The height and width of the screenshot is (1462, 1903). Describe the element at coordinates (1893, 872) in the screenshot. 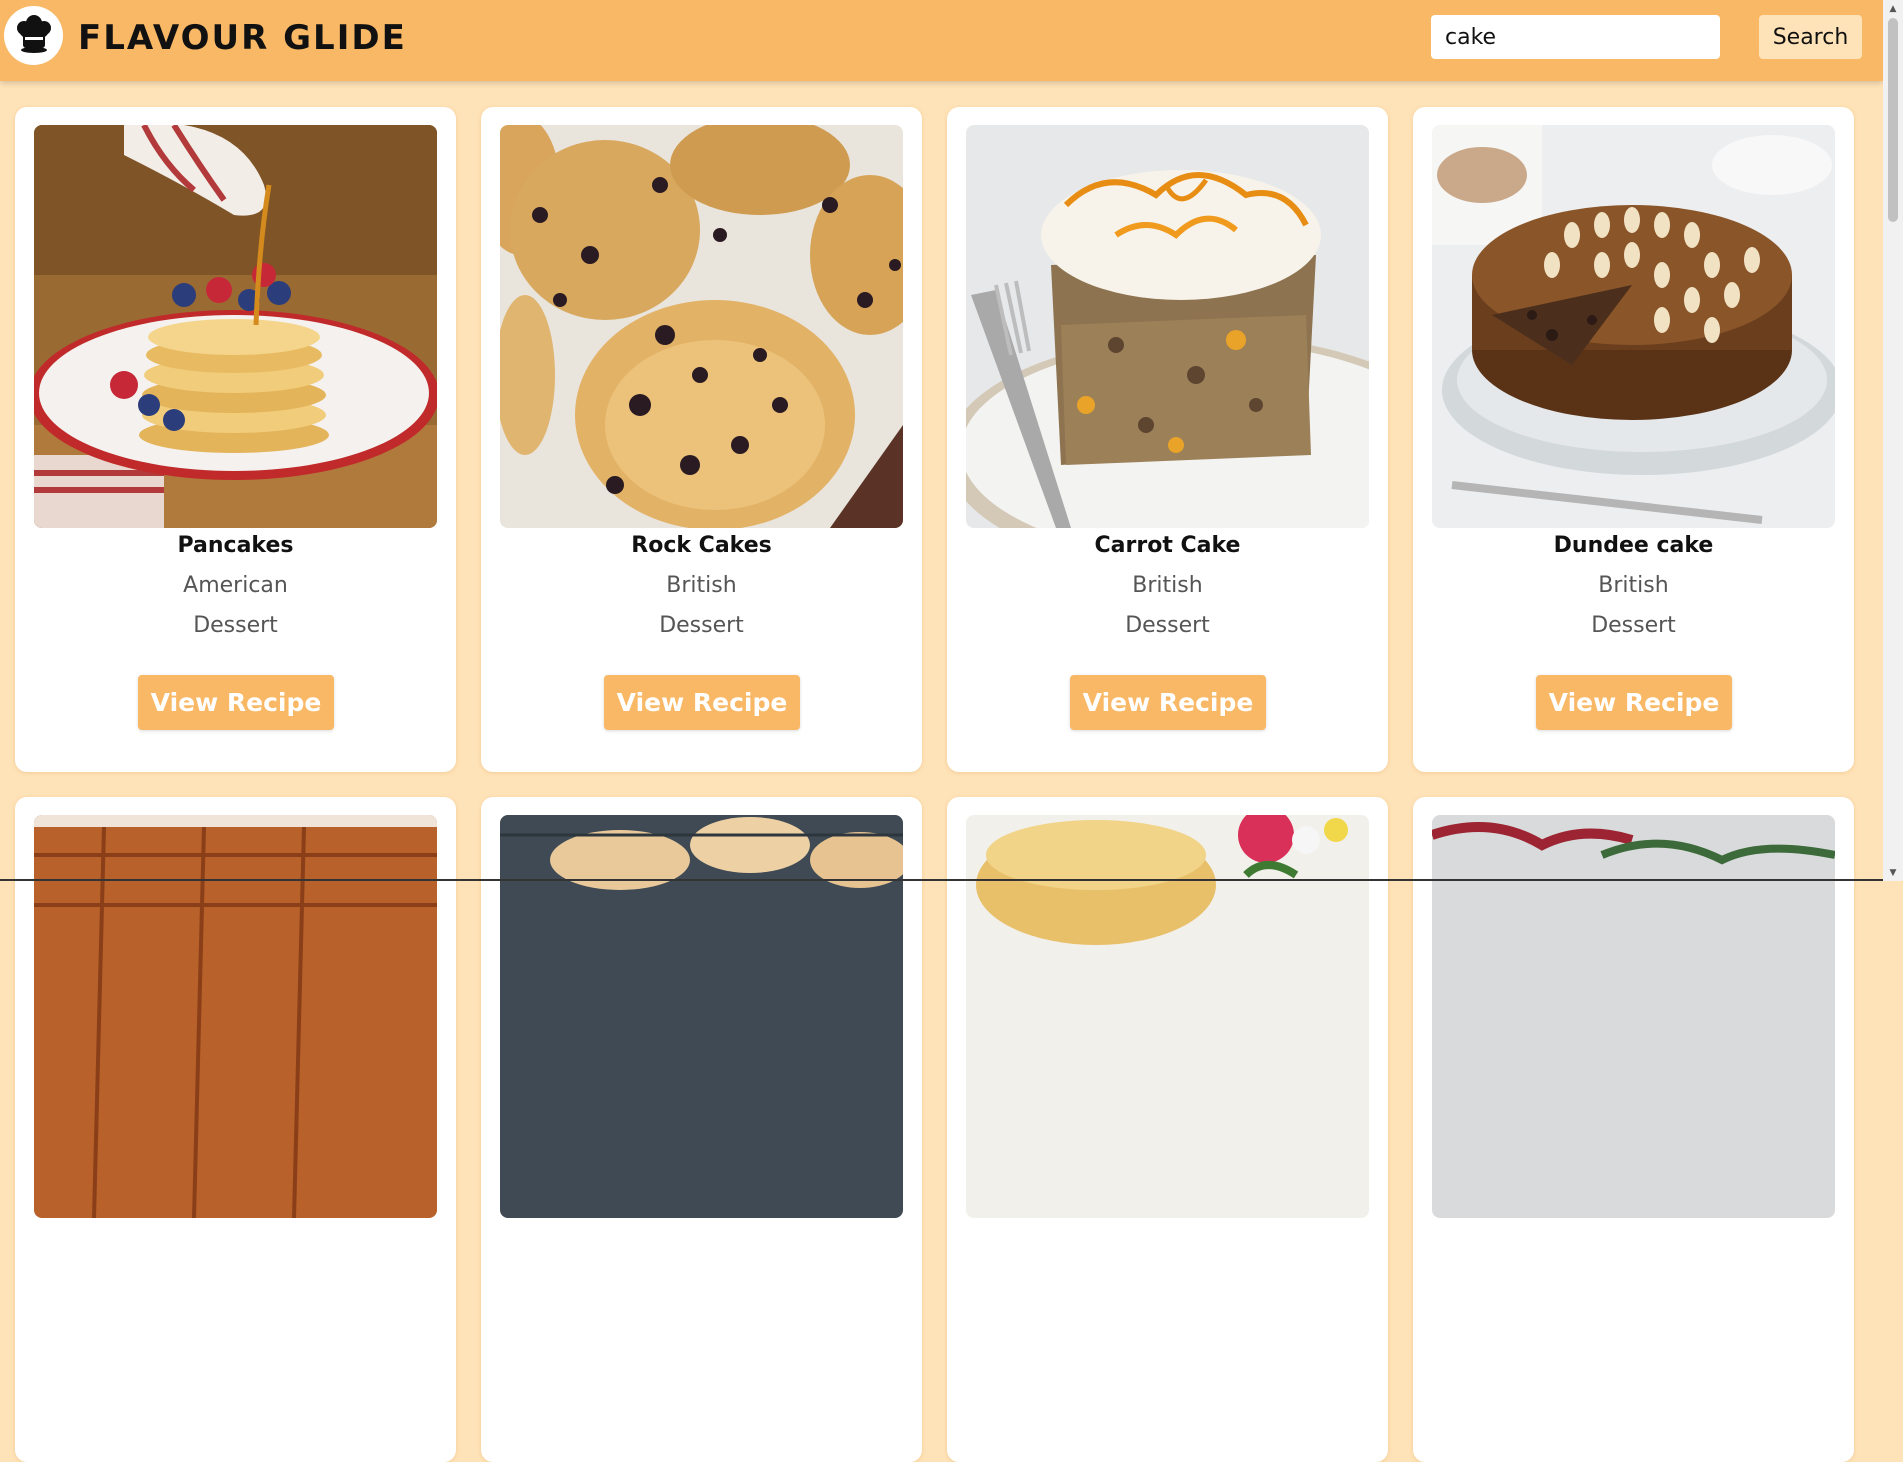

I see `scroll-down-arrow-icon: ▼` at that location.